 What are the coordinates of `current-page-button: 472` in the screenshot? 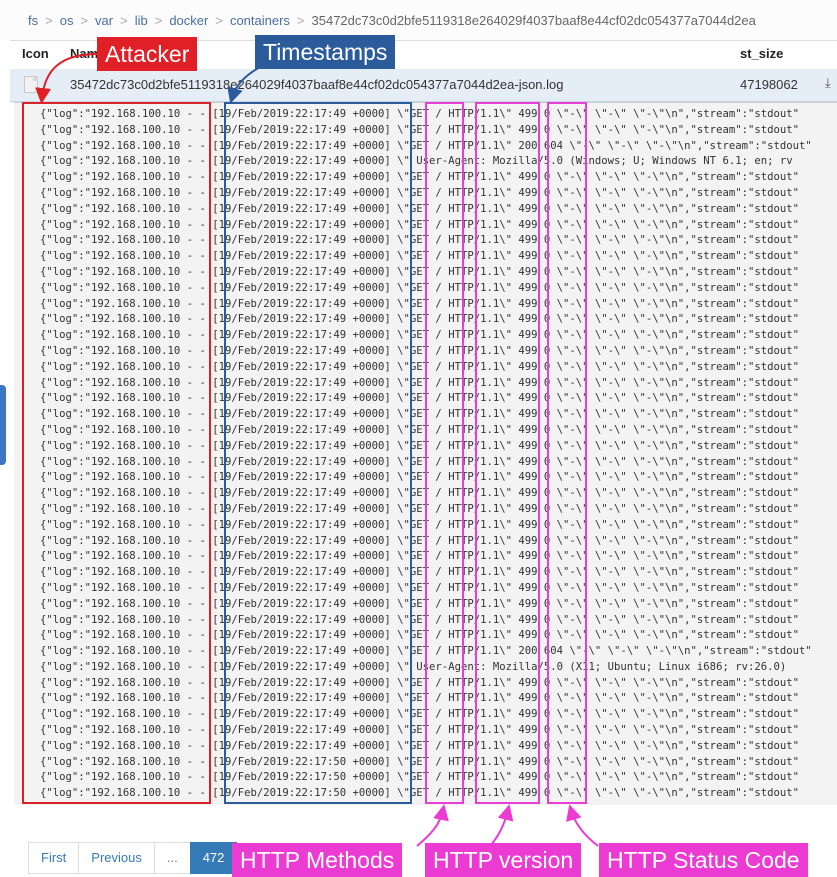 It's located at (213, 858).